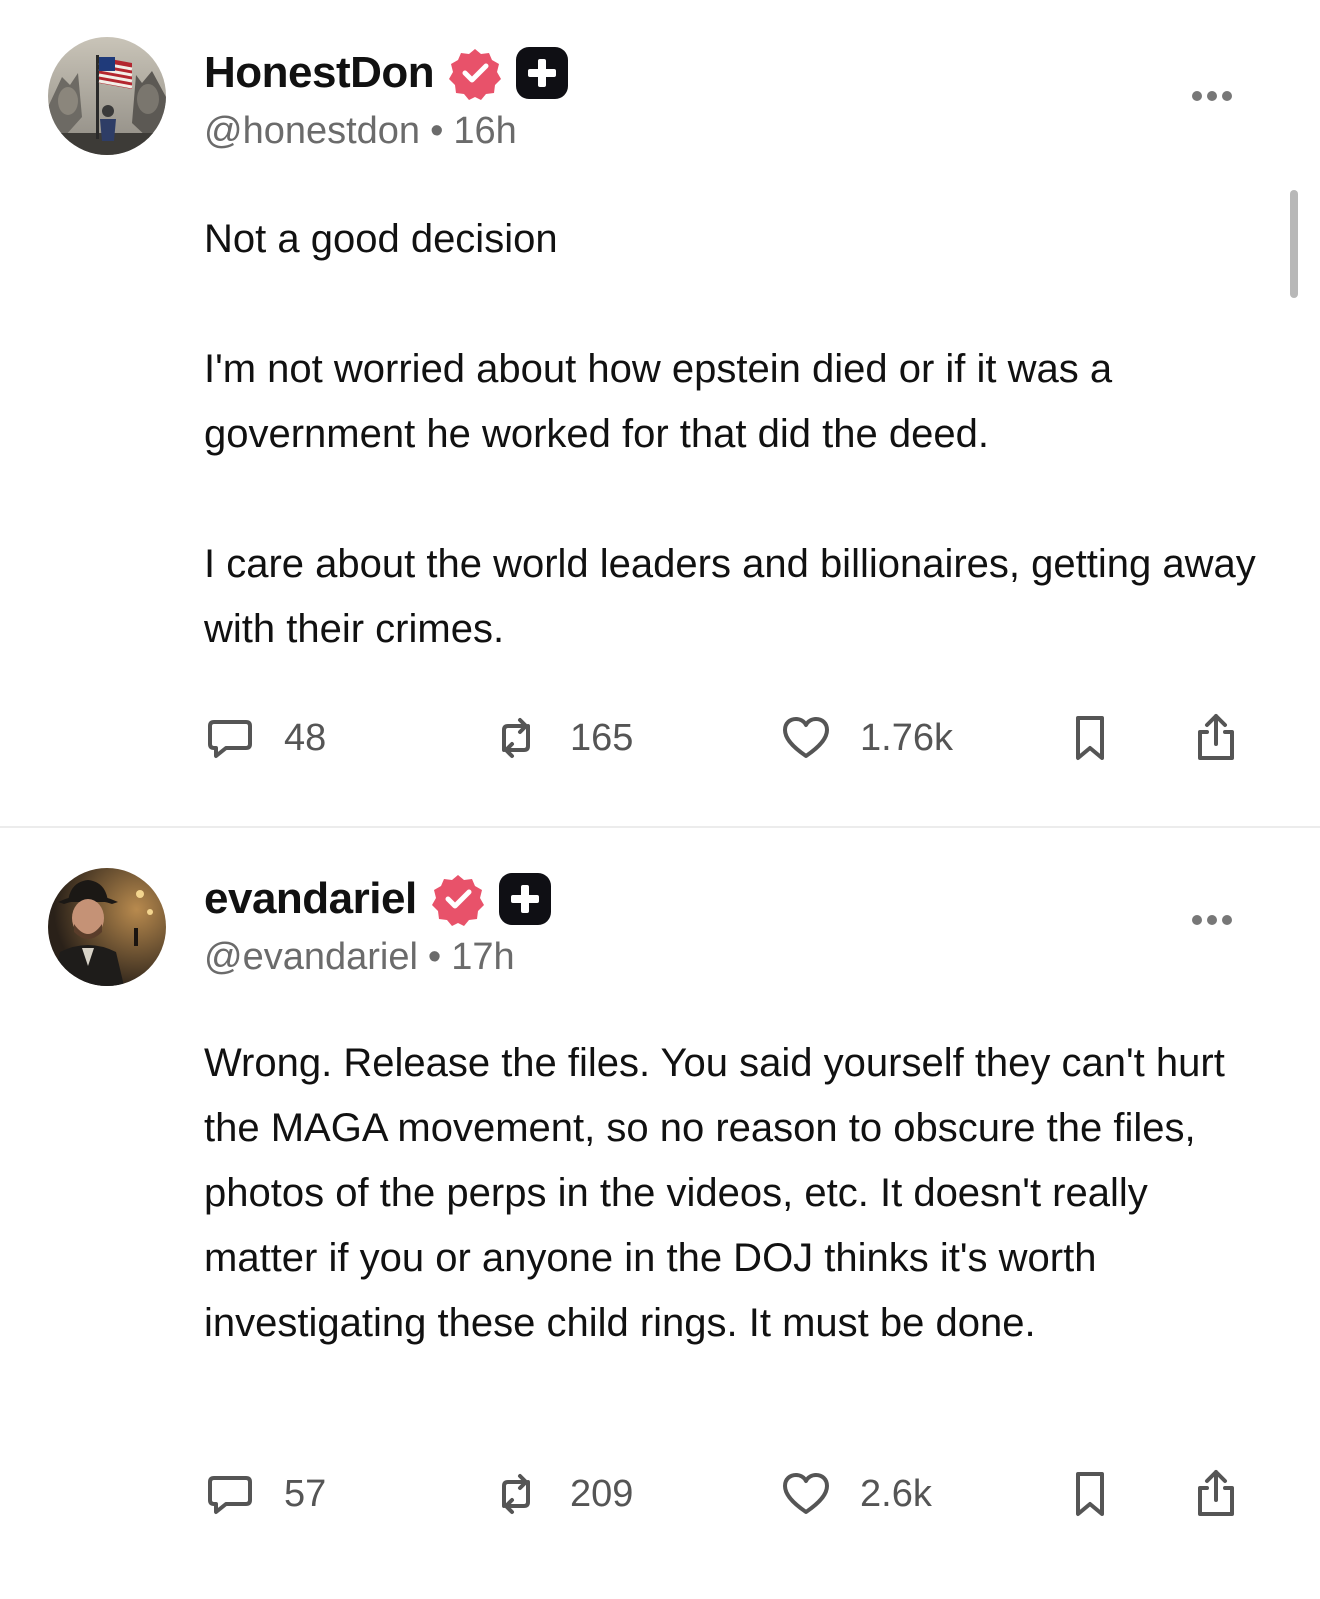 Image resolution: width=1320 pixels, height=1599 pixels. I want to click on timestamp: 16h, so click(484, 131).